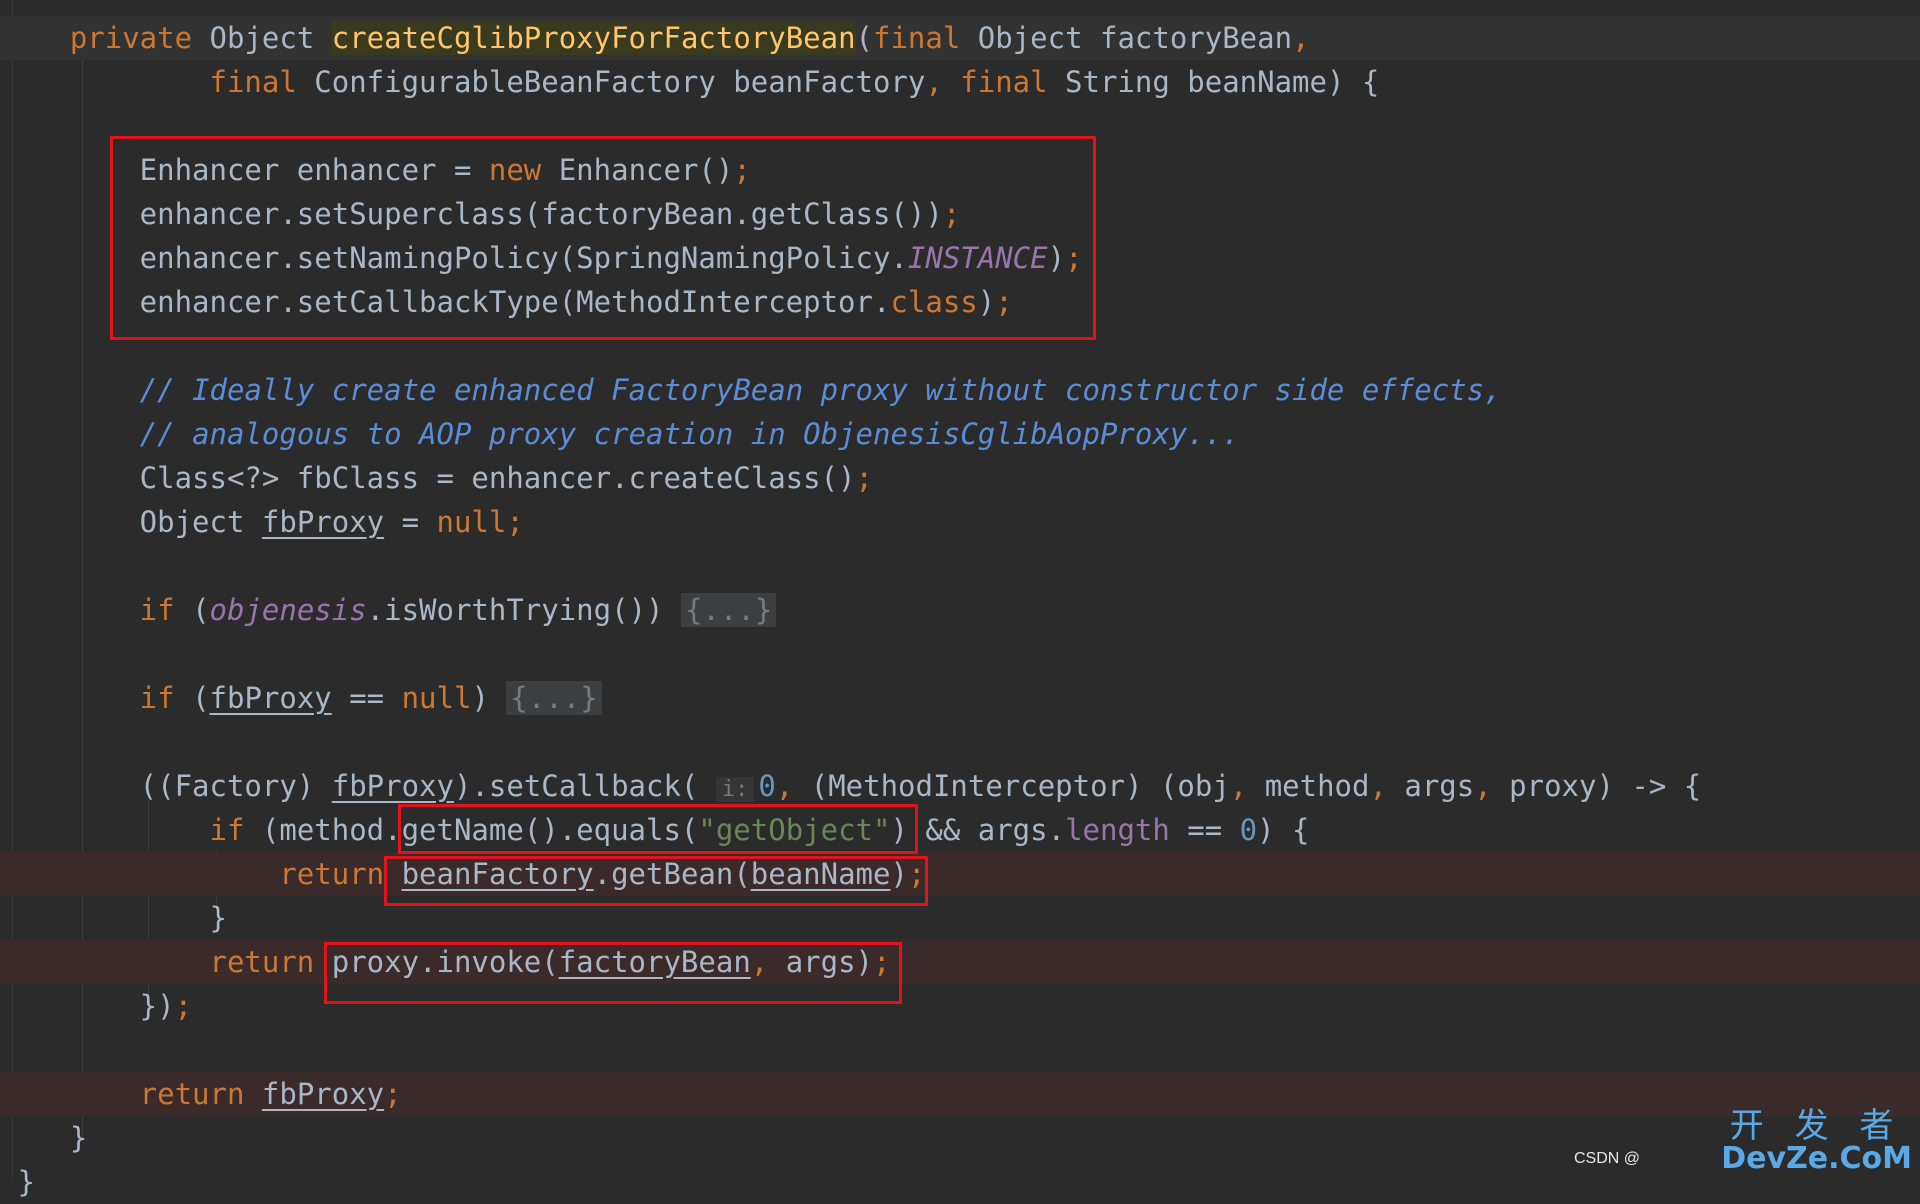 The height and width of the screenshot is (1204, 1920). Describe the element at coordinates (1439, 786) in the screenshot. I see `code-token: args` at that location.